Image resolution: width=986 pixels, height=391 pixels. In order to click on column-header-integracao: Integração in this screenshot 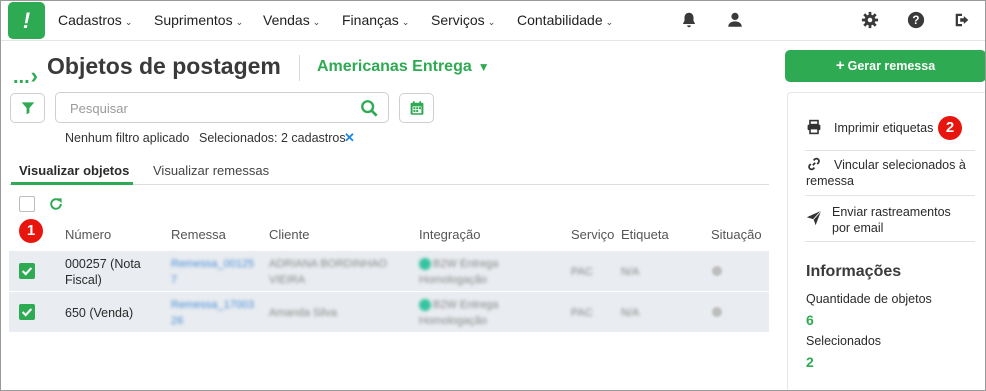, I will do `click(449, 234)`.